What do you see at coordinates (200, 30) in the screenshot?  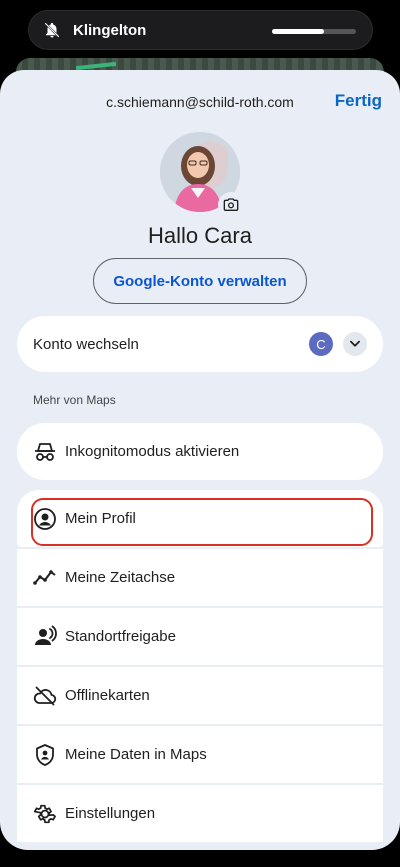 I see `volume-indicator: Klingelton` at bounding box center [200, 30].